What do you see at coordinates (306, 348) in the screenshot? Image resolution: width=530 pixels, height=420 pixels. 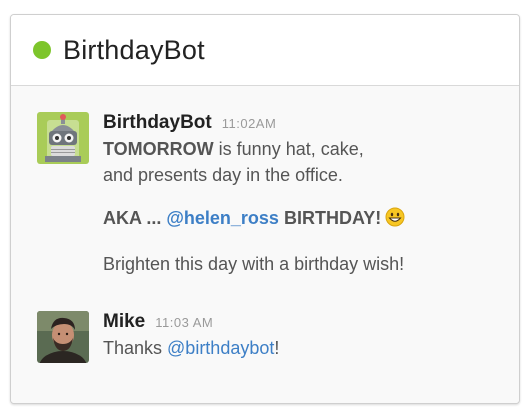 I see `message-text-line: Thanks @birthdaybot!` at bounding box center [306, 348].